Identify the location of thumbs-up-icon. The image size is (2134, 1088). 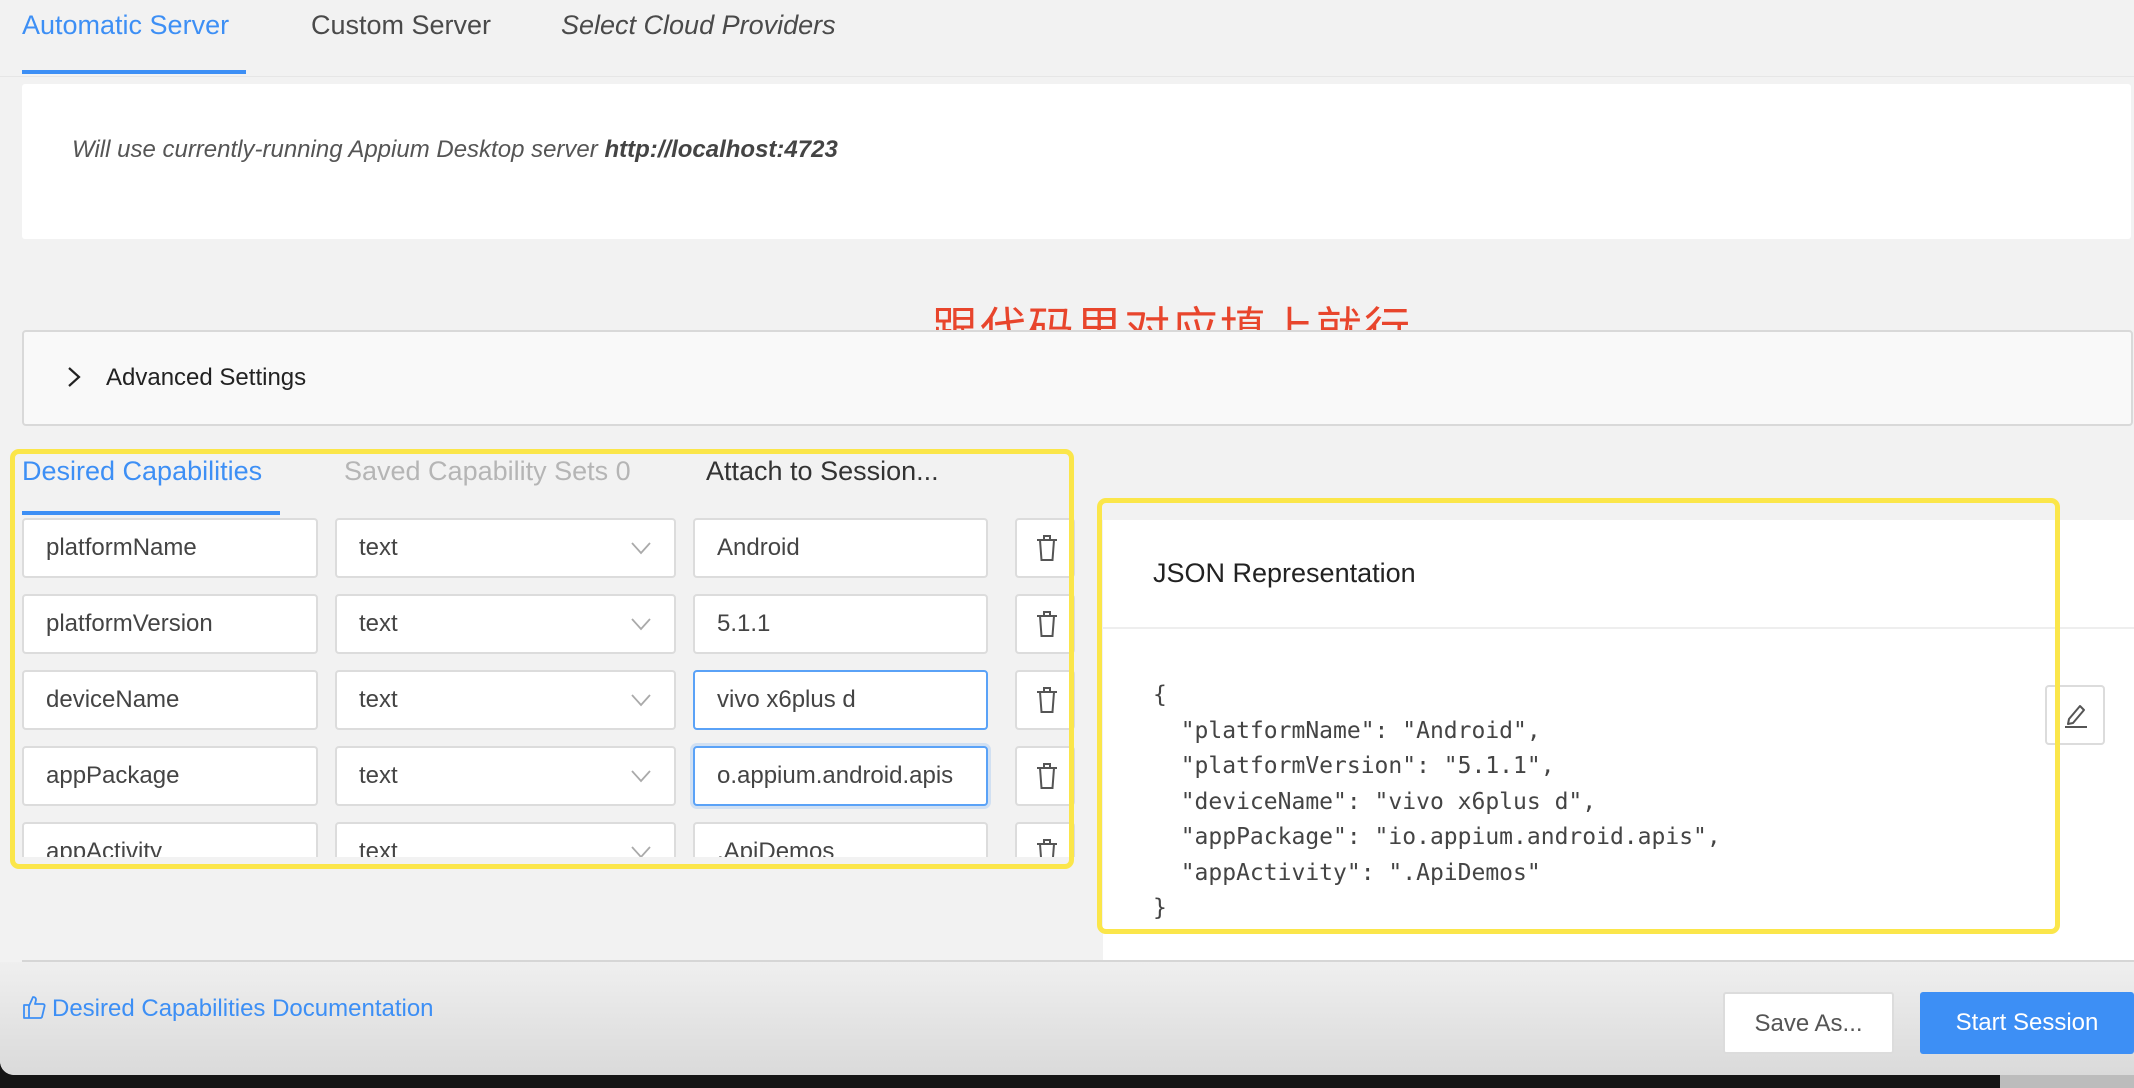
(34, 1007).